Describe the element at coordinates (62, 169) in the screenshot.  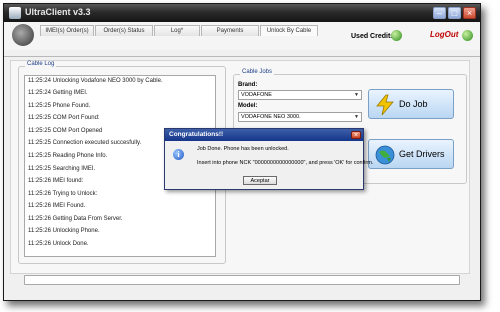
I see `log-line: 11:25:25 Searching IMEI.` at that location.